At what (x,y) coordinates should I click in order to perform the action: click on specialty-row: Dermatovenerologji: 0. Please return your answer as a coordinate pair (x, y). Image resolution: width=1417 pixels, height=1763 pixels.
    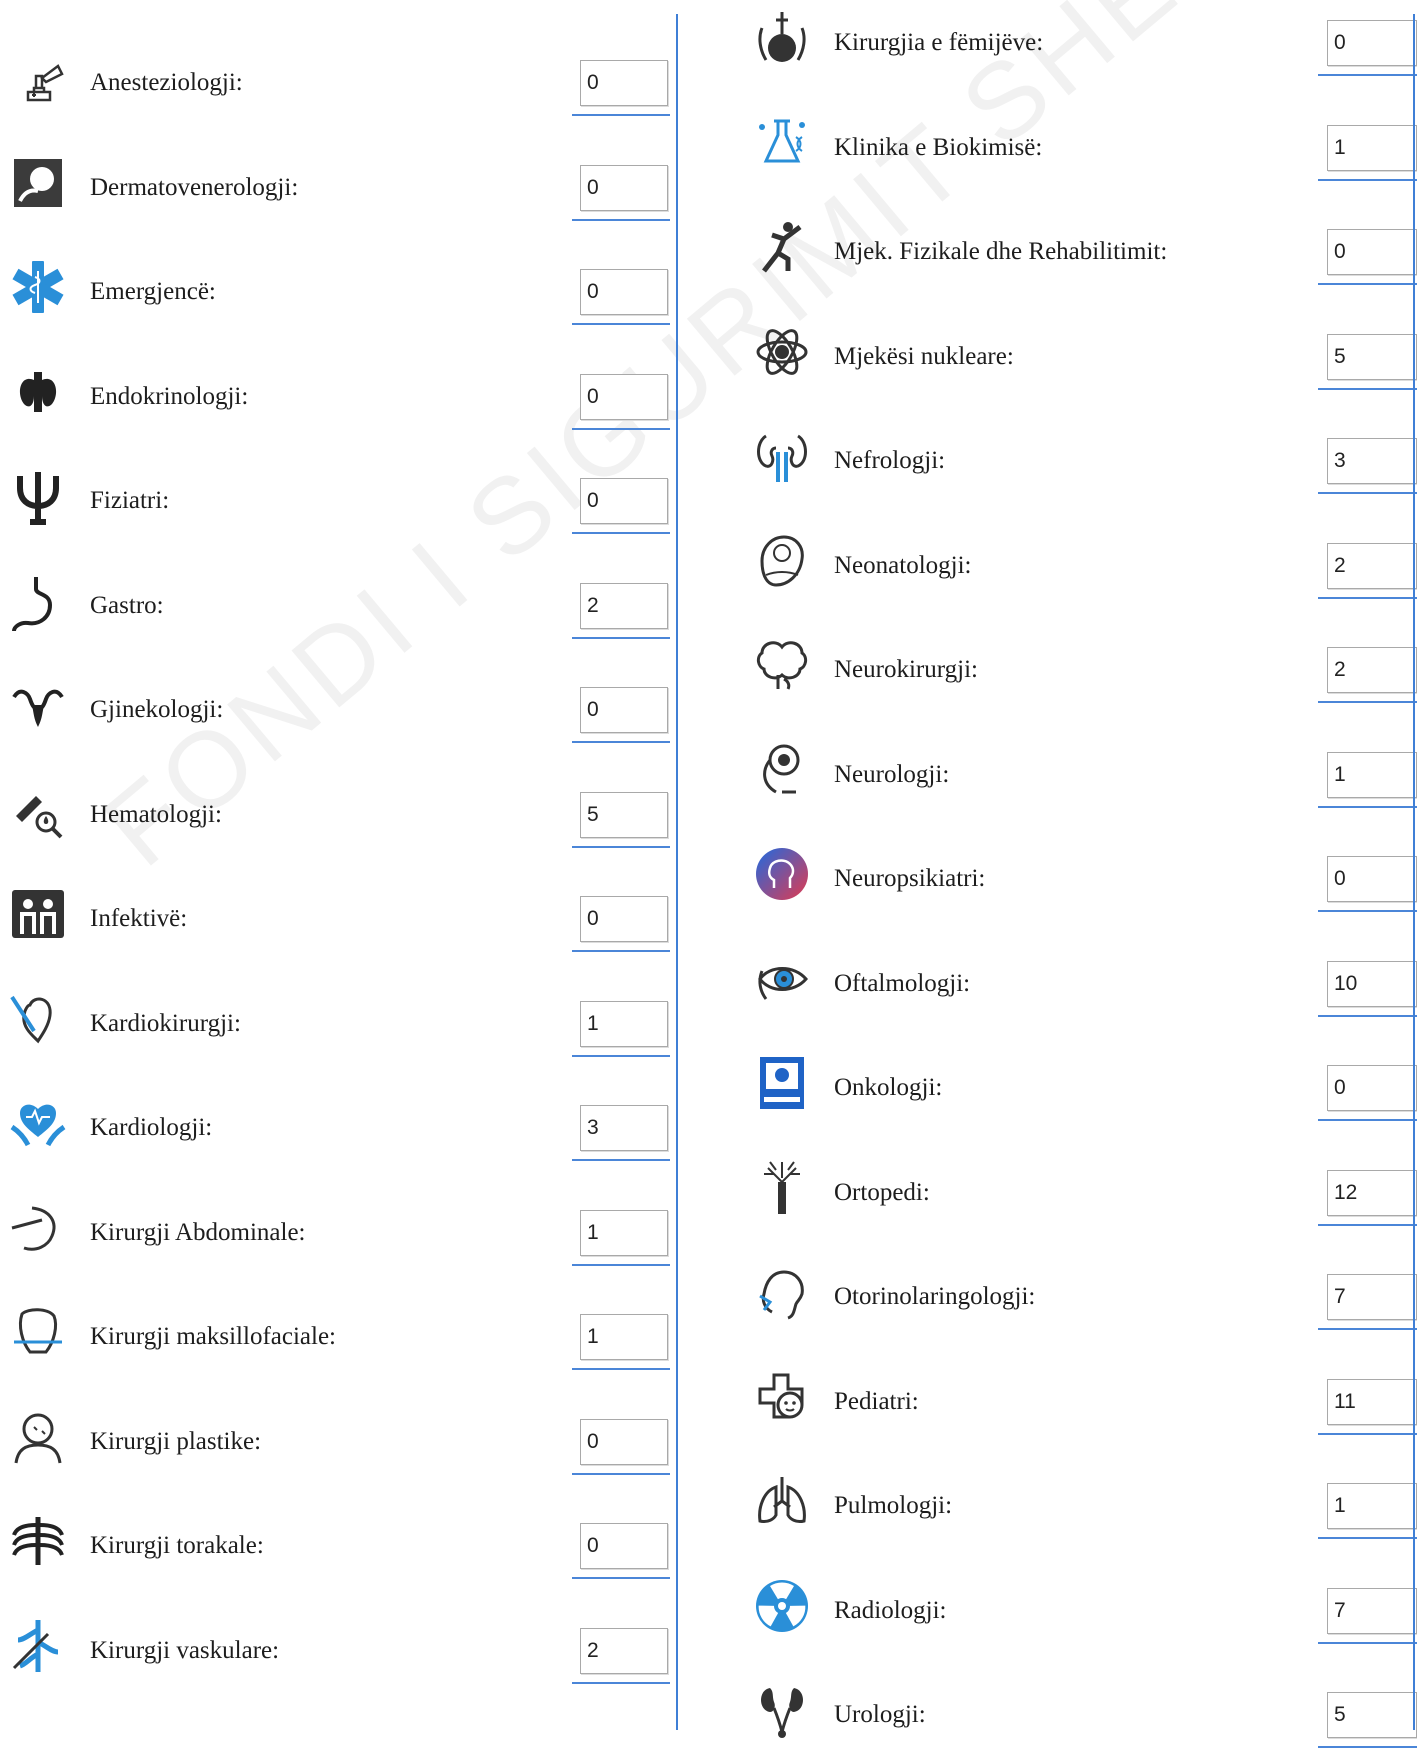
    Looking at the image, I should click on (335, 183).